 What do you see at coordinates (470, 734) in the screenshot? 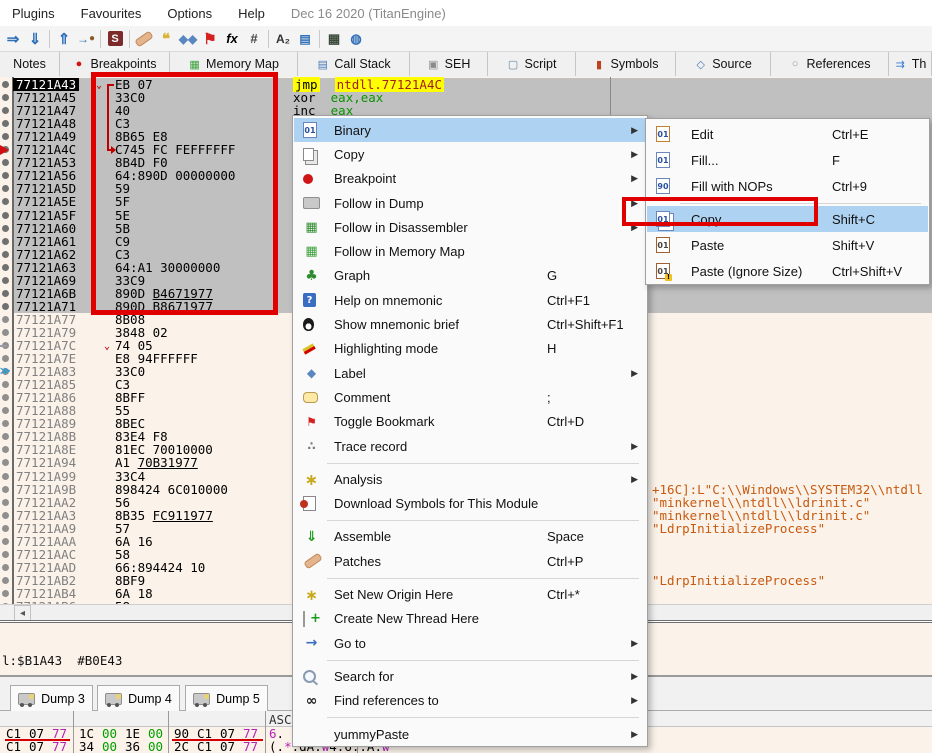
I see `menu-item-yummypaste: yummyPaste ▶` at bounding box center [470, 734].